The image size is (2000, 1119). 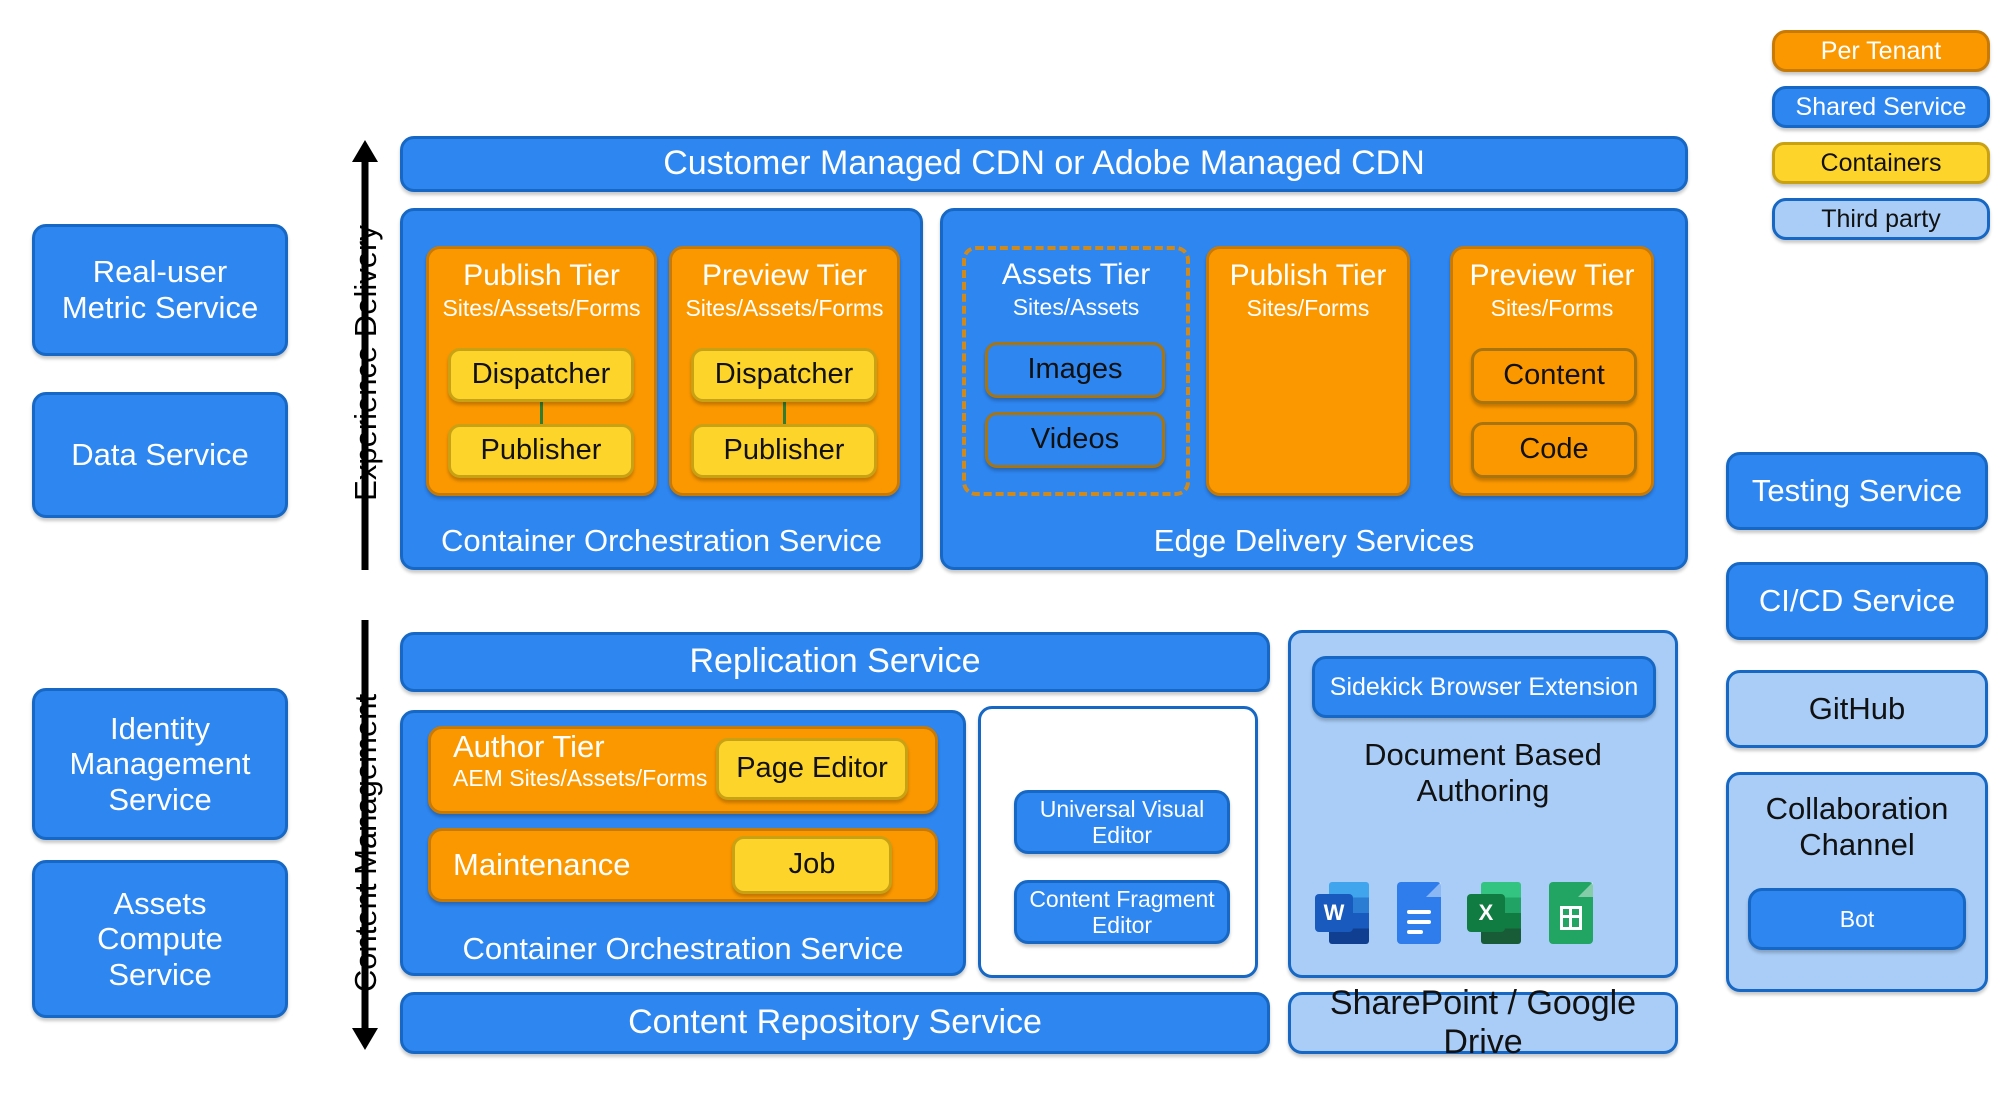 I want to click on edge-delivery-footer: Edge Delivery Services, so click(x=1314, y=541).